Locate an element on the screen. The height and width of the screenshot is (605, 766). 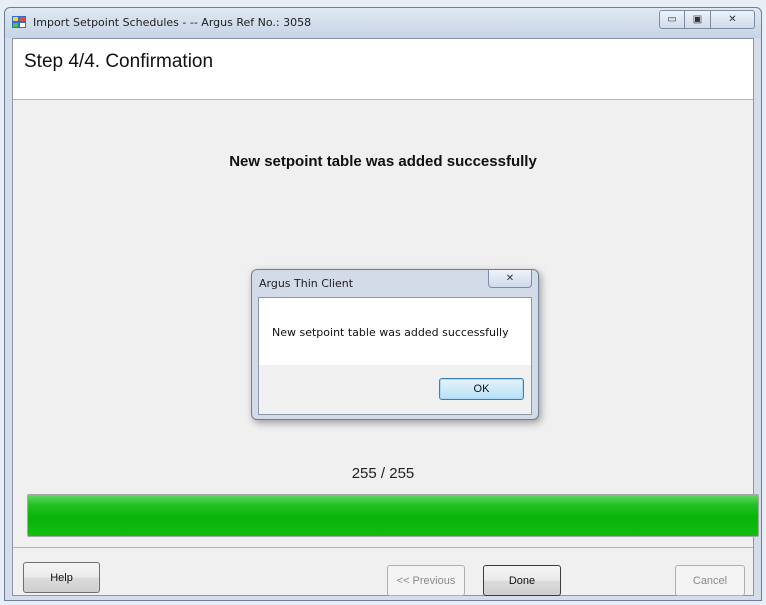
minimize-icon: ▭ is located at coordinates (672, 19).